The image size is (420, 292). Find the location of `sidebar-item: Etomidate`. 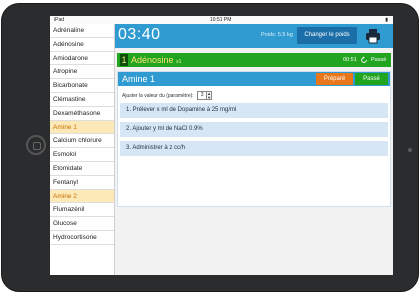

sidebar-item: Etomidate is located at coordinates (82, 169).